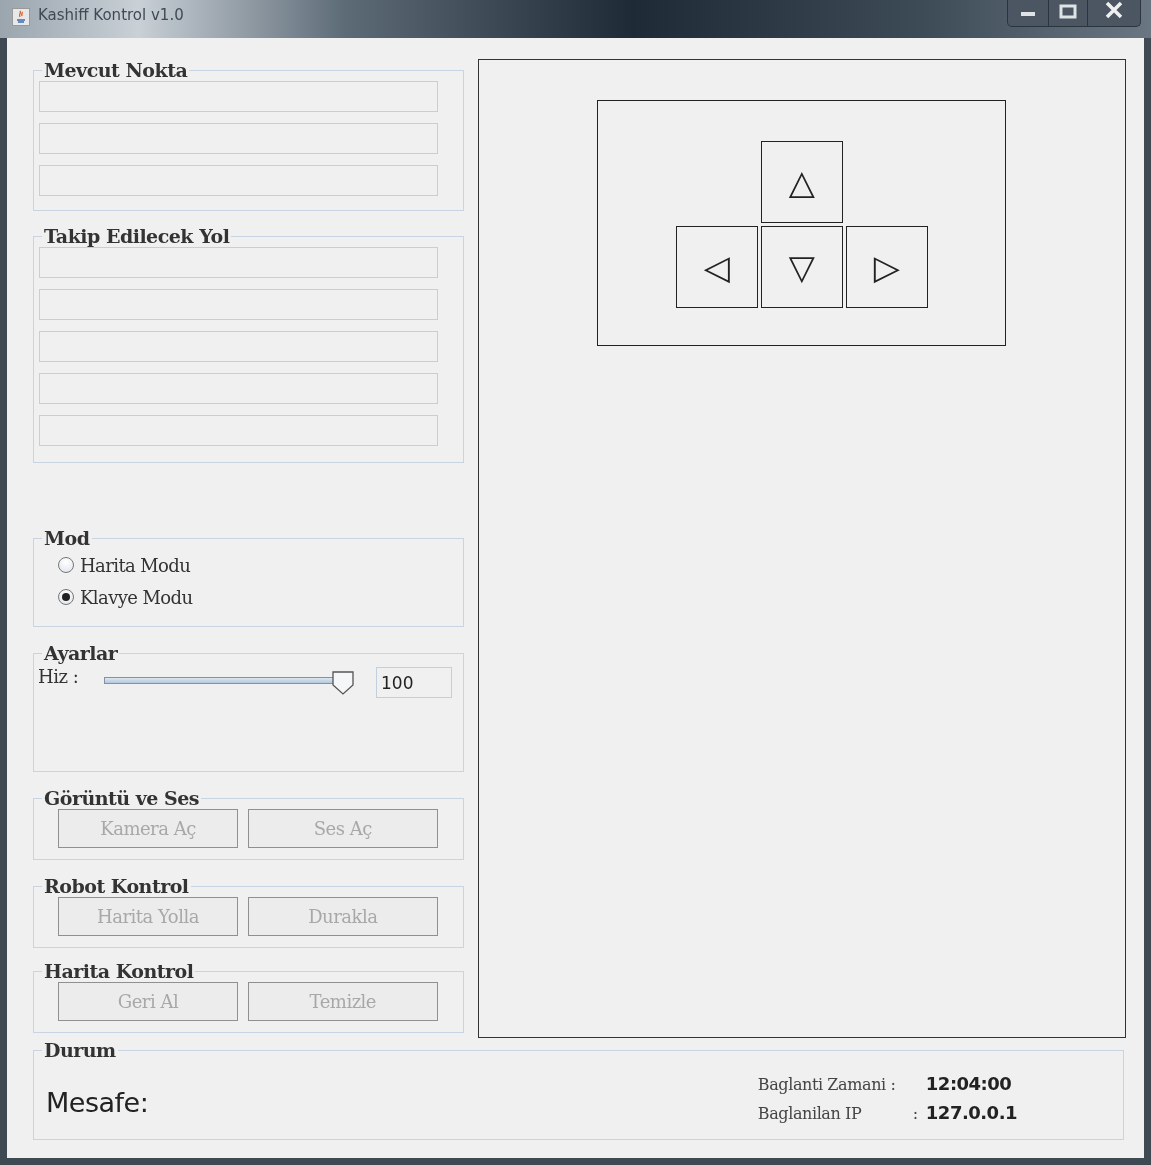 This screenshot has height=1165, width=1151. I want to click on arrow-key: △, so click(801, 182).